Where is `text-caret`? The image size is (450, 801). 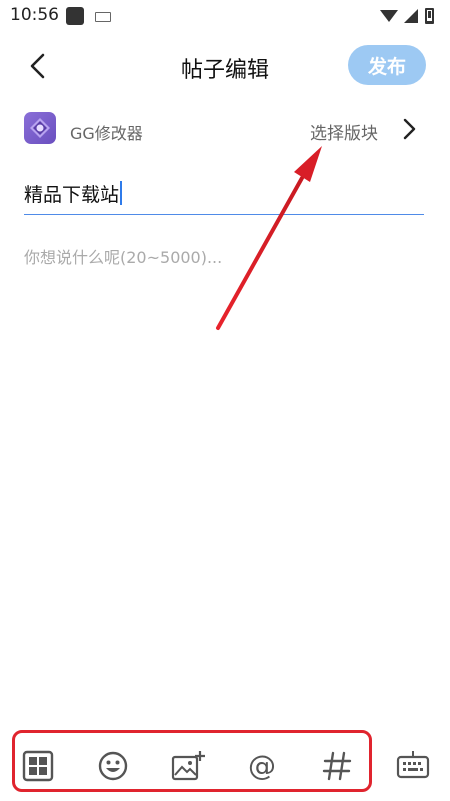 text-caret is located at coordinates (121, 193).